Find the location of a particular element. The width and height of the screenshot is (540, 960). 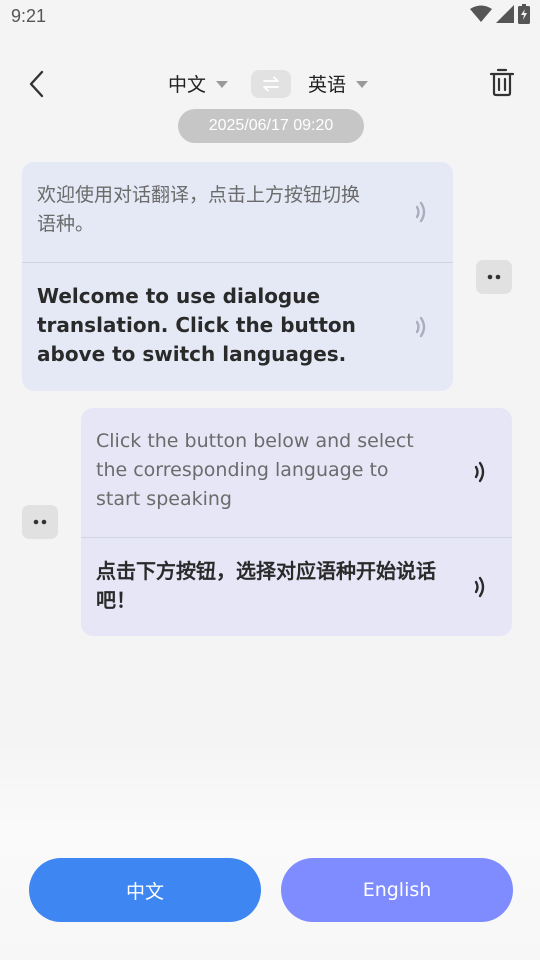

target-language-selector: 英语 is located at coordinates (338, 83).